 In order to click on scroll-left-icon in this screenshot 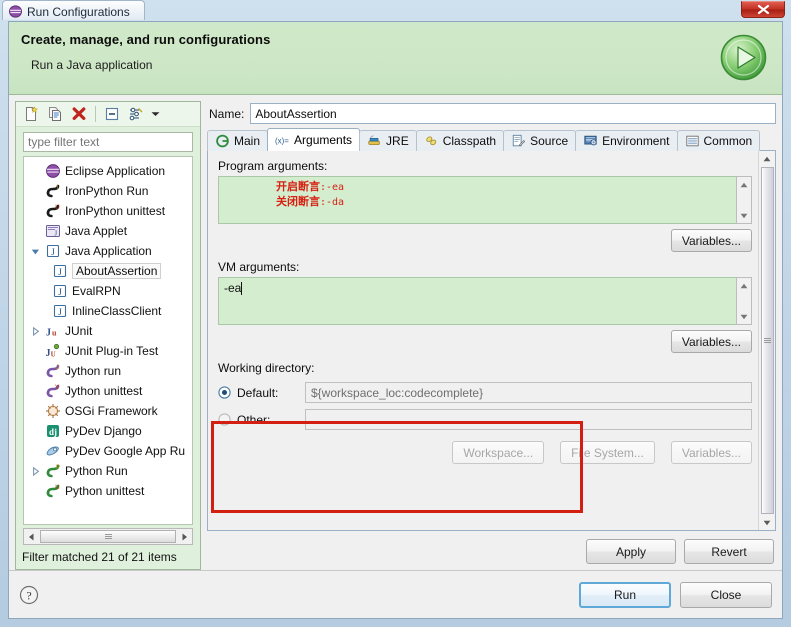, I will do `click(31, 536)`.